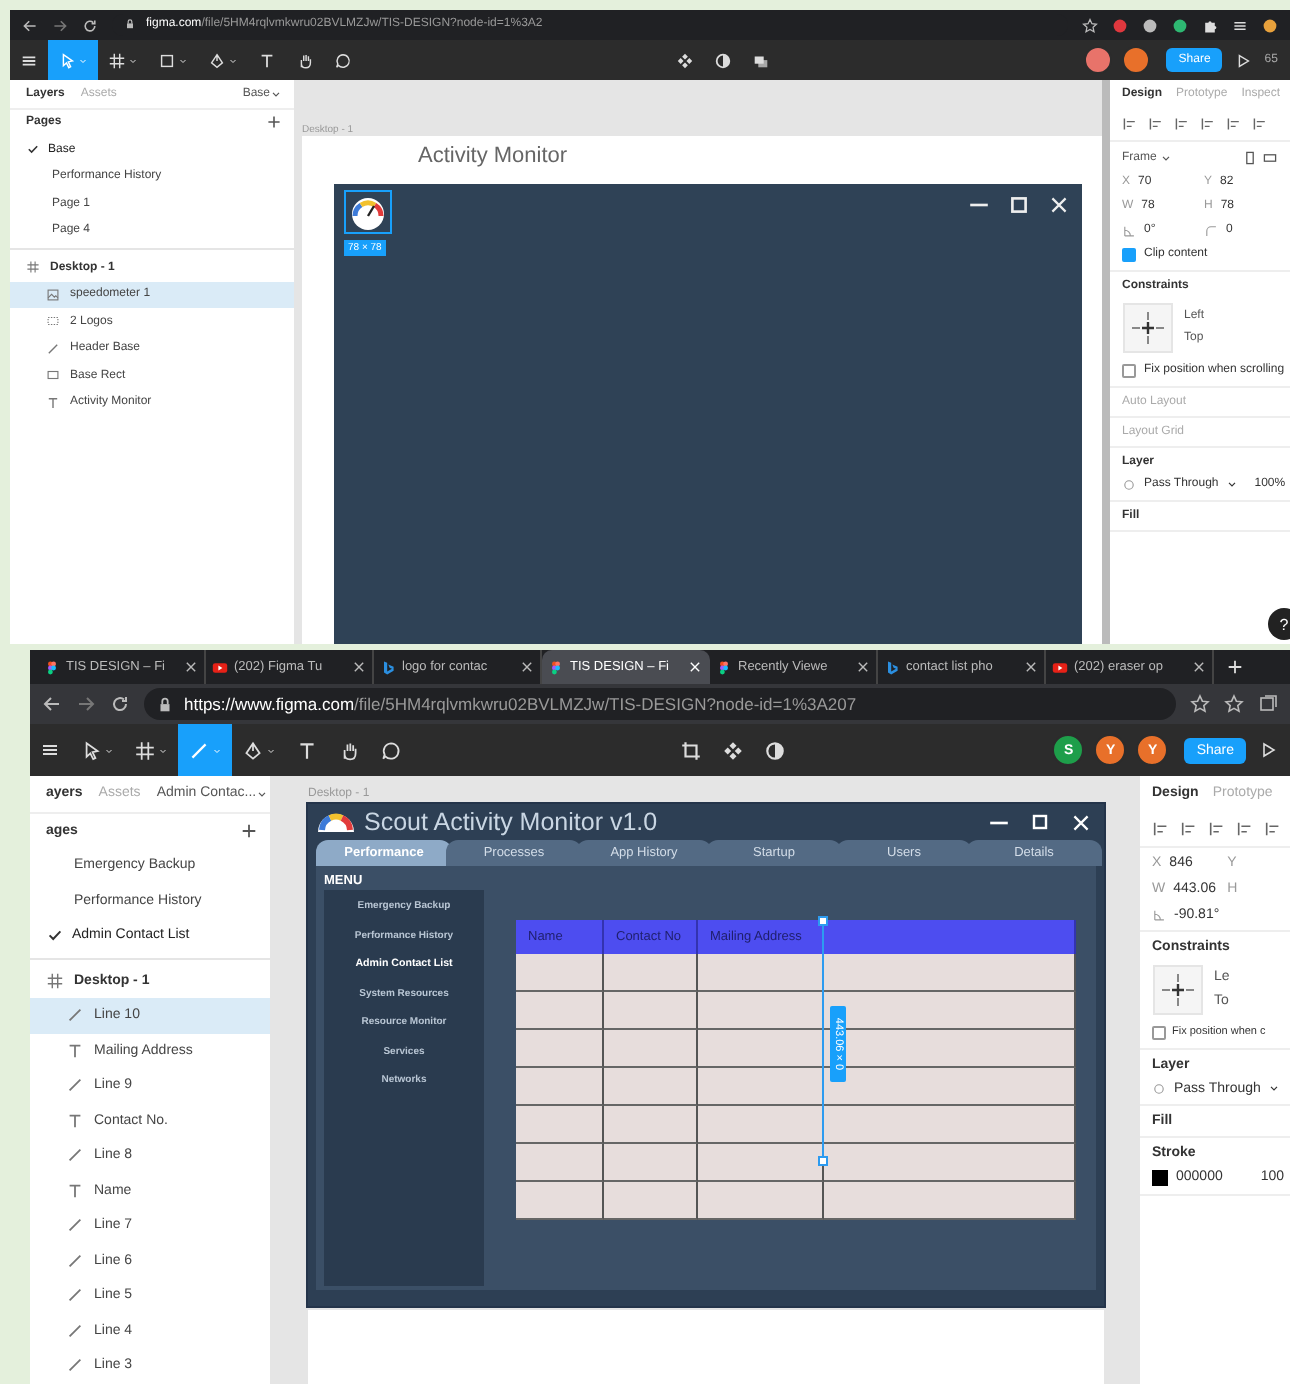  Describe the element at coordinates (1234, 704) in the screenshot. I see `favorites-star-icon` at that location.